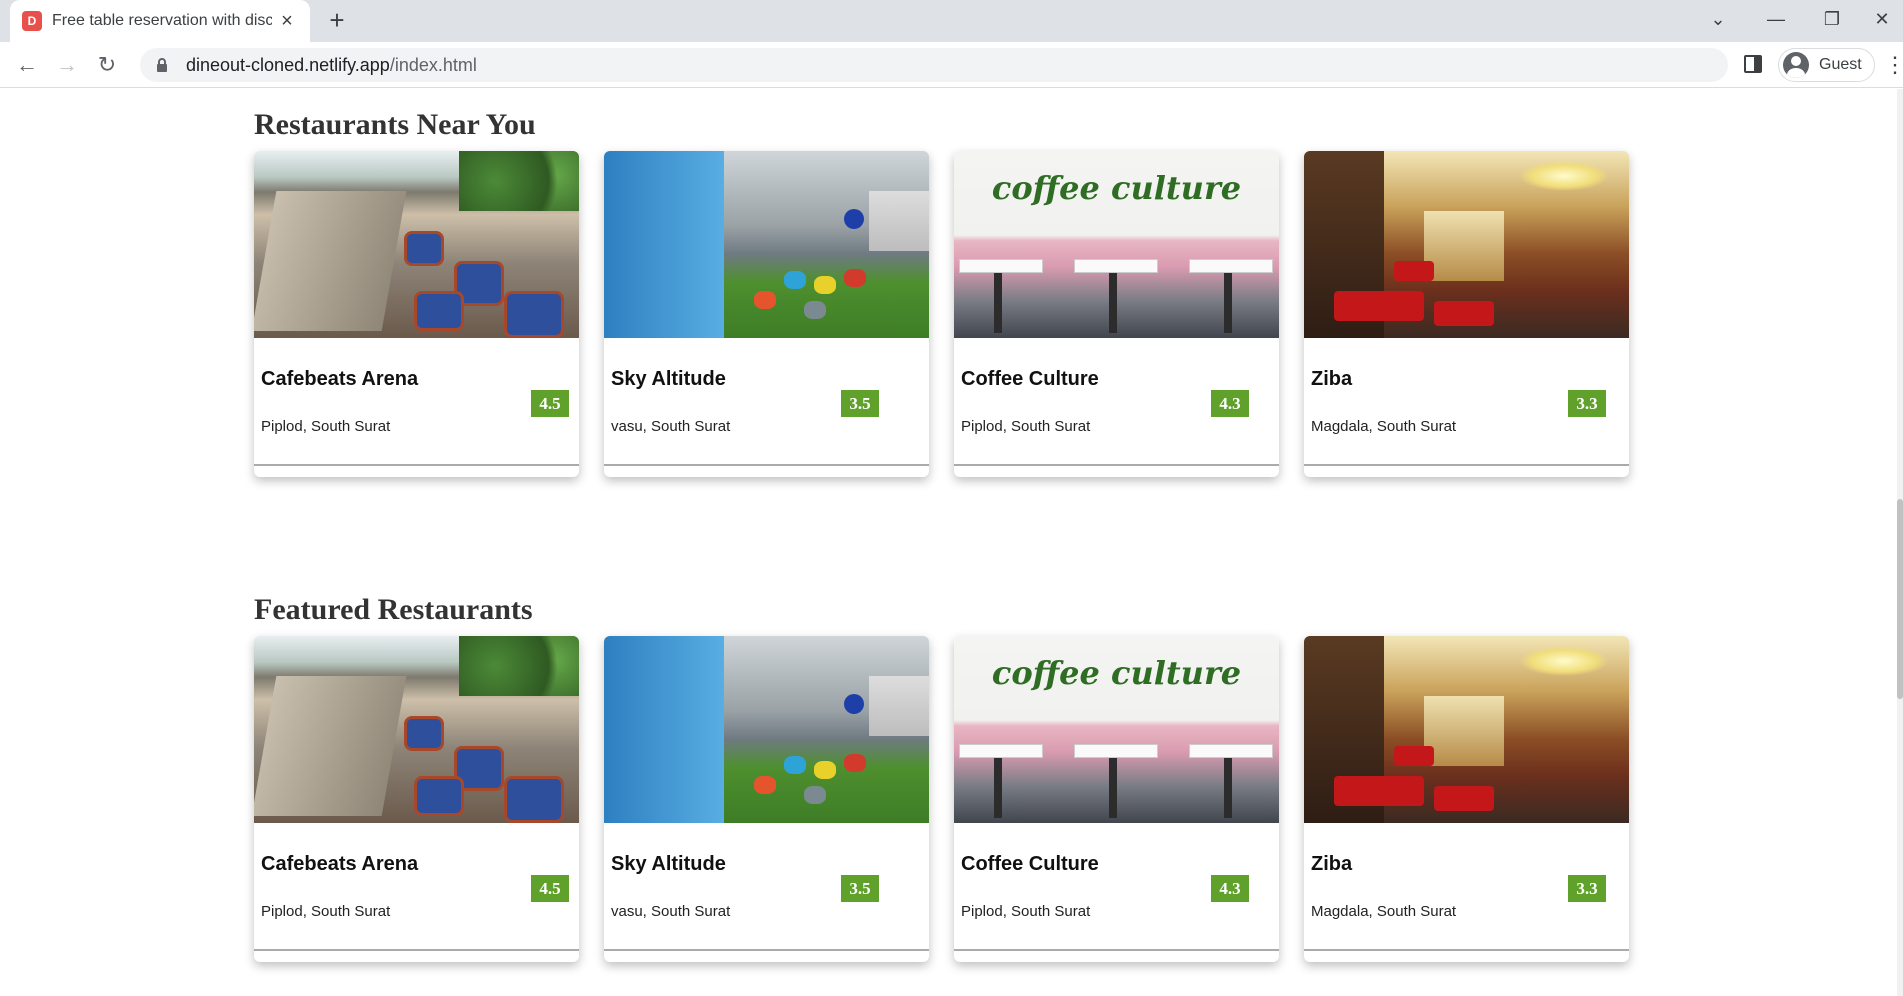 This screenshot has width=1903, height=996. I want to click on profile-button: Guest, so click(1826, 65).